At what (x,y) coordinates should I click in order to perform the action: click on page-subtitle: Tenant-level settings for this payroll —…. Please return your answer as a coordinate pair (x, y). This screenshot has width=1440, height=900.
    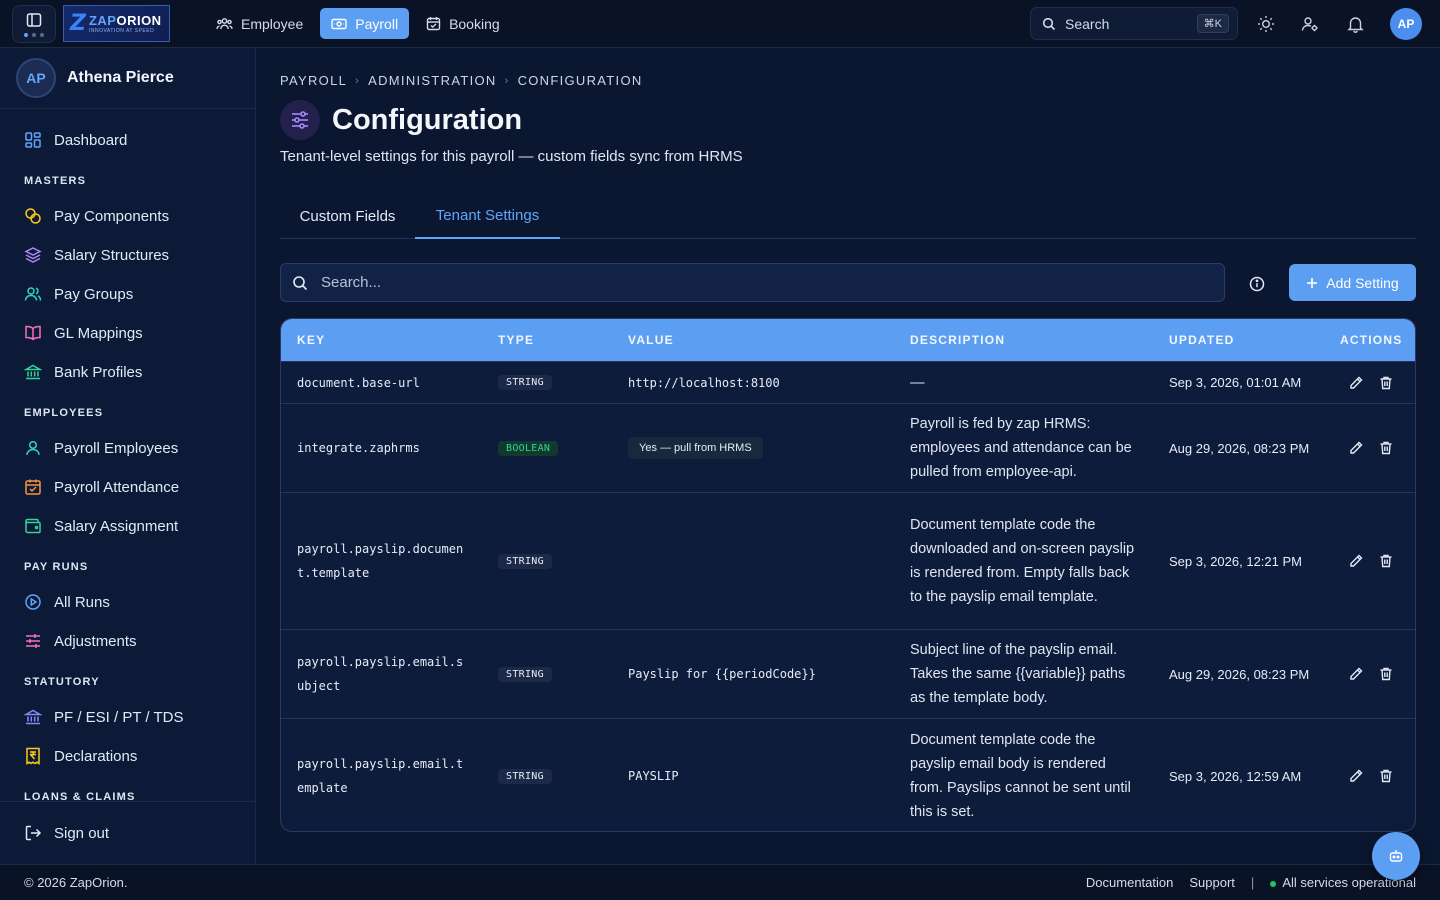
    Looking at the image, I should click on (511, 156).